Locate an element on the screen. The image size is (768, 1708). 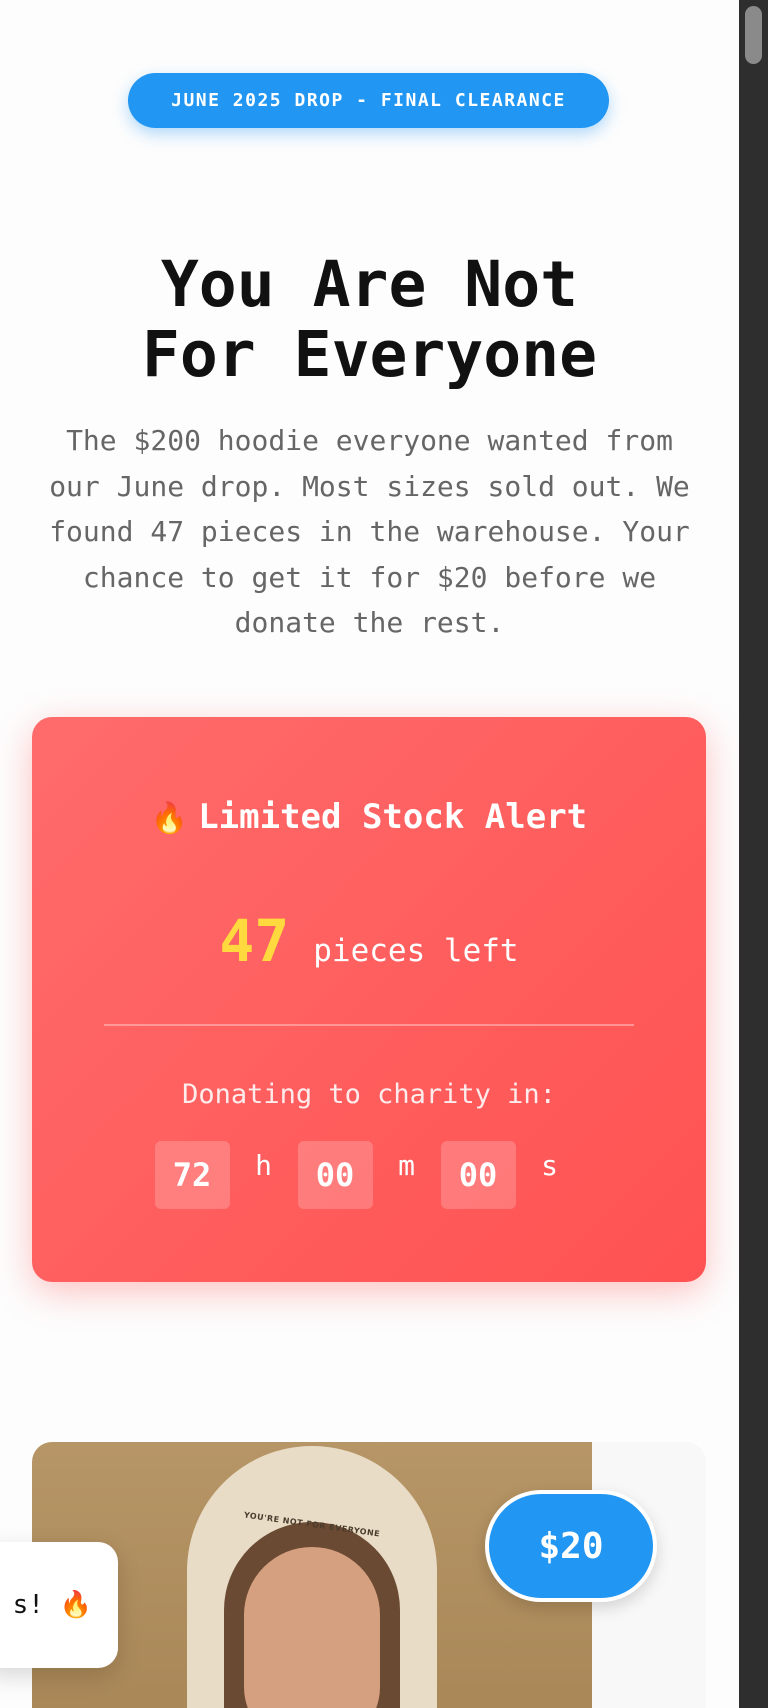
purchase-toast: s! 🔥 is located at coordinates (59, 1605).